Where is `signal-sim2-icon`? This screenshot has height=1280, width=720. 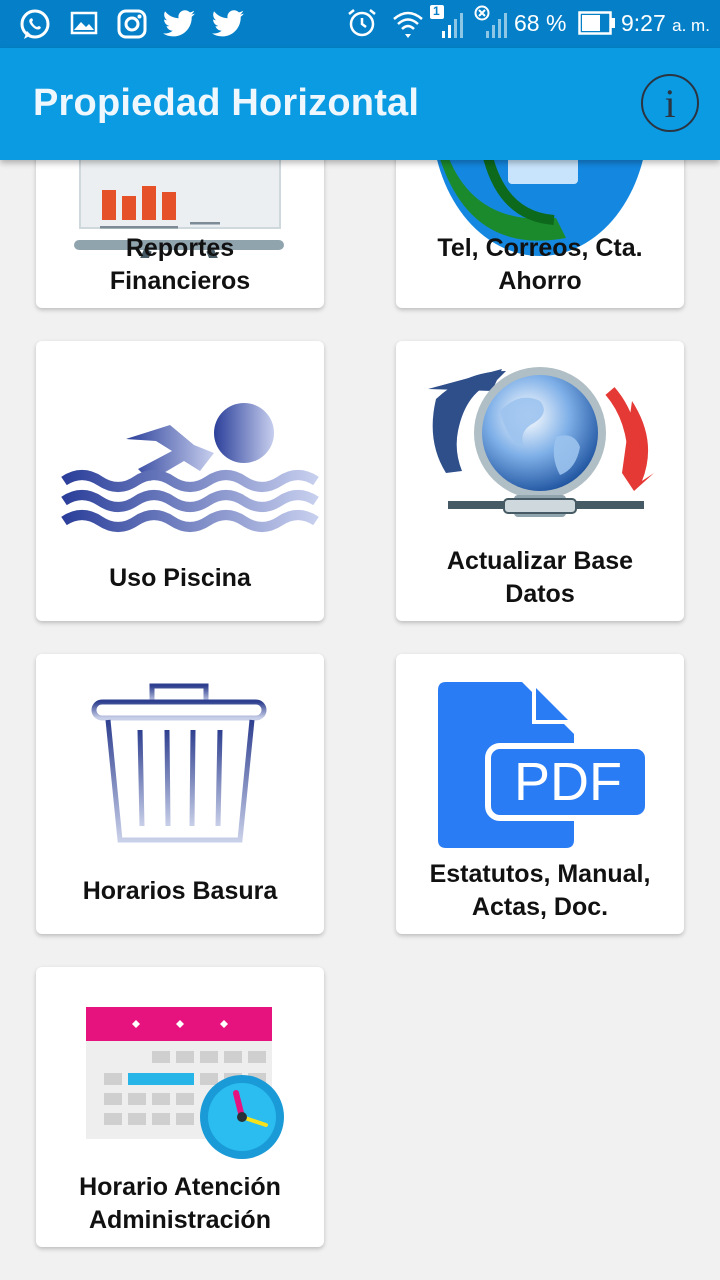
signal-sim2-icon is located at coordinates (490, 21).